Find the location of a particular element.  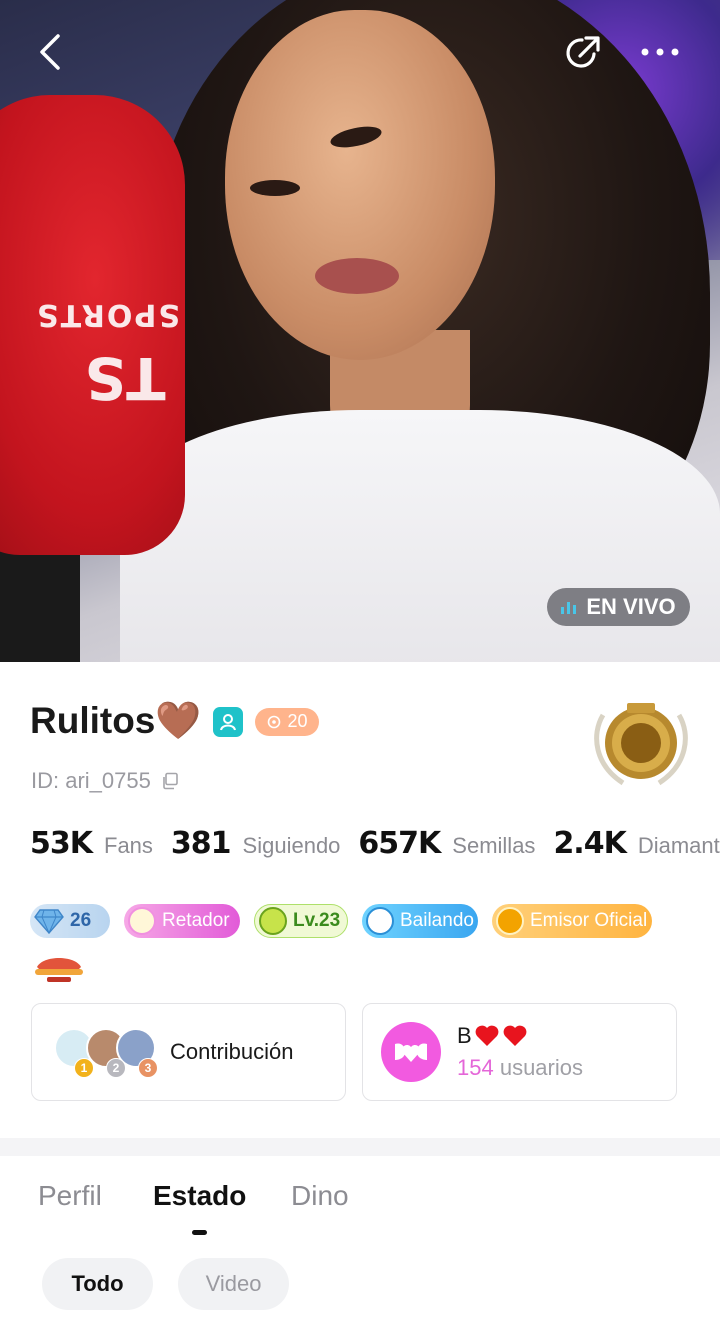

user-id-row: ID: ari_0755 is located at coordinates (105, 781).